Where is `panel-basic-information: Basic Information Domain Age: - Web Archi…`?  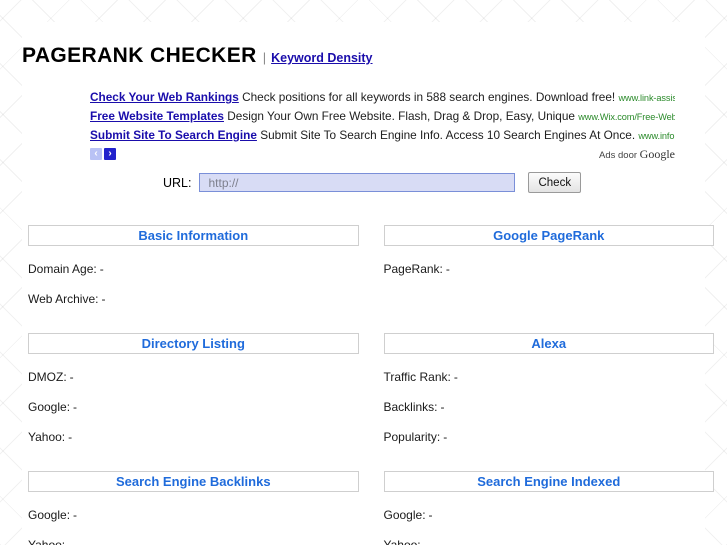 panel-basic-information: Basic Information Domain Age: - Web Archi… is located at coordinates (193, 265).